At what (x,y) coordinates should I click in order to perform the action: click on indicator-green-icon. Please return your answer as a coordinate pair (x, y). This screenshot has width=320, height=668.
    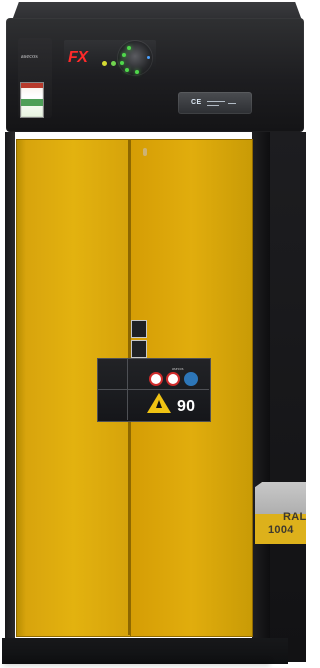
    Looking at the image, I should click on (113, 63).